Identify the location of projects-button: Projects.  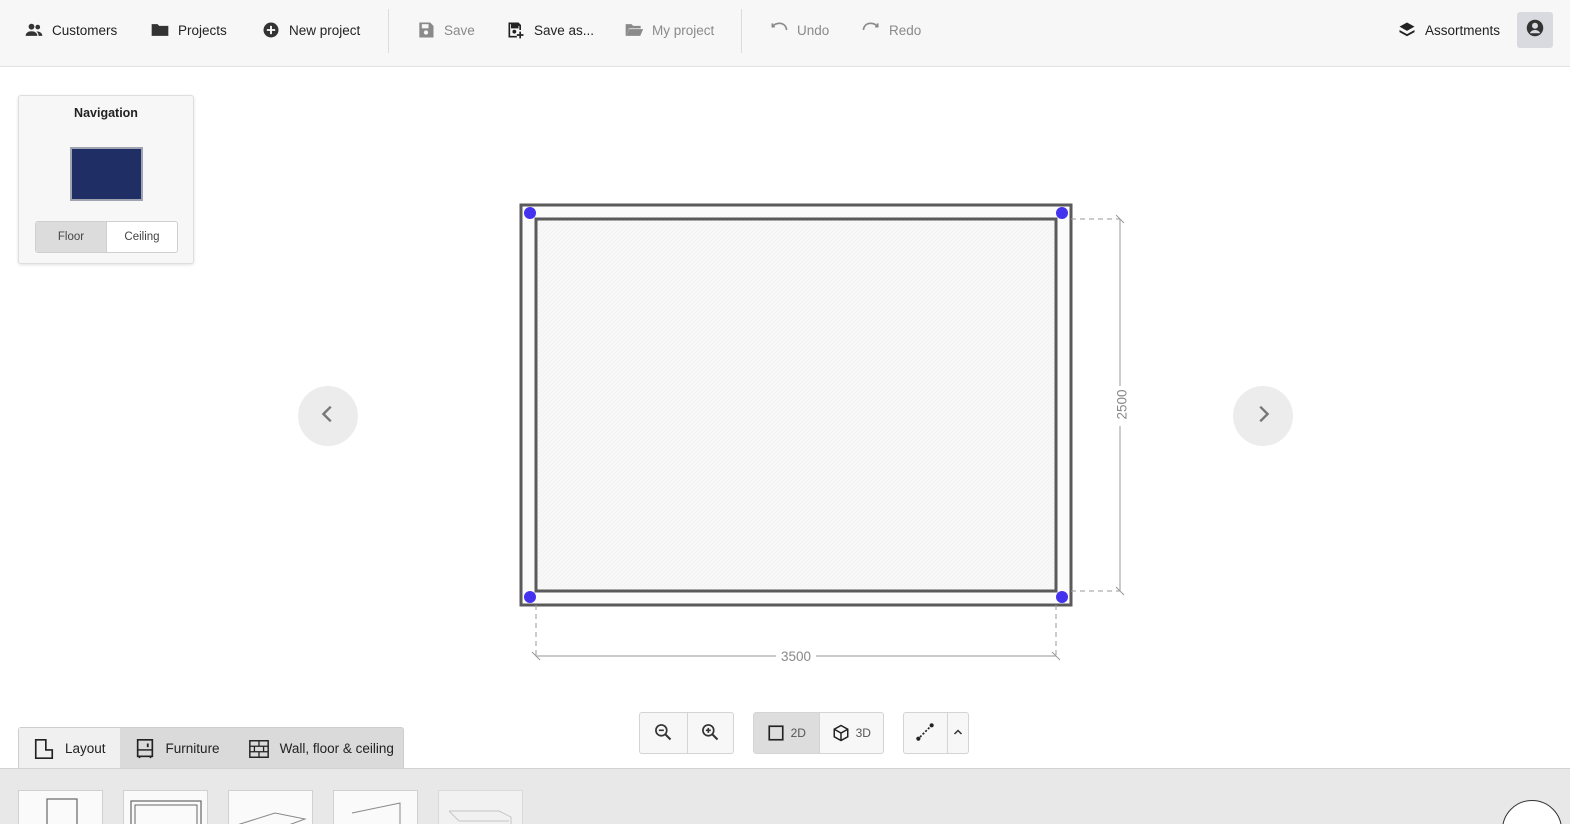
(188, 30).